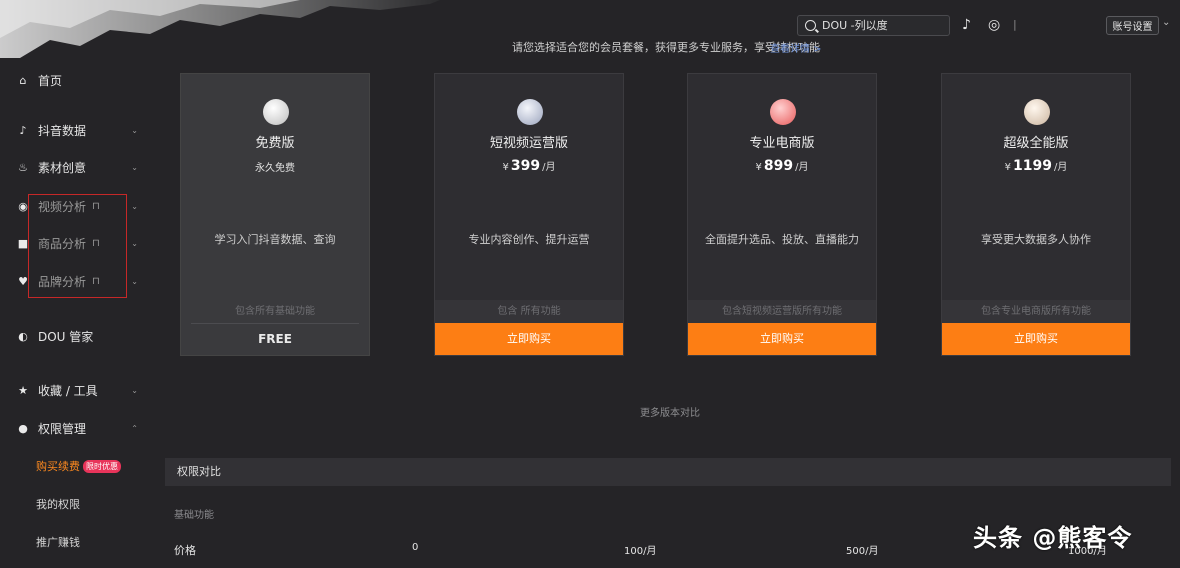 Image resolution: width=1180 pixels, height=568 pixels. I want to click on sidebar-item-permissions: ● 权限管理 ⌃, so click(78, 428).